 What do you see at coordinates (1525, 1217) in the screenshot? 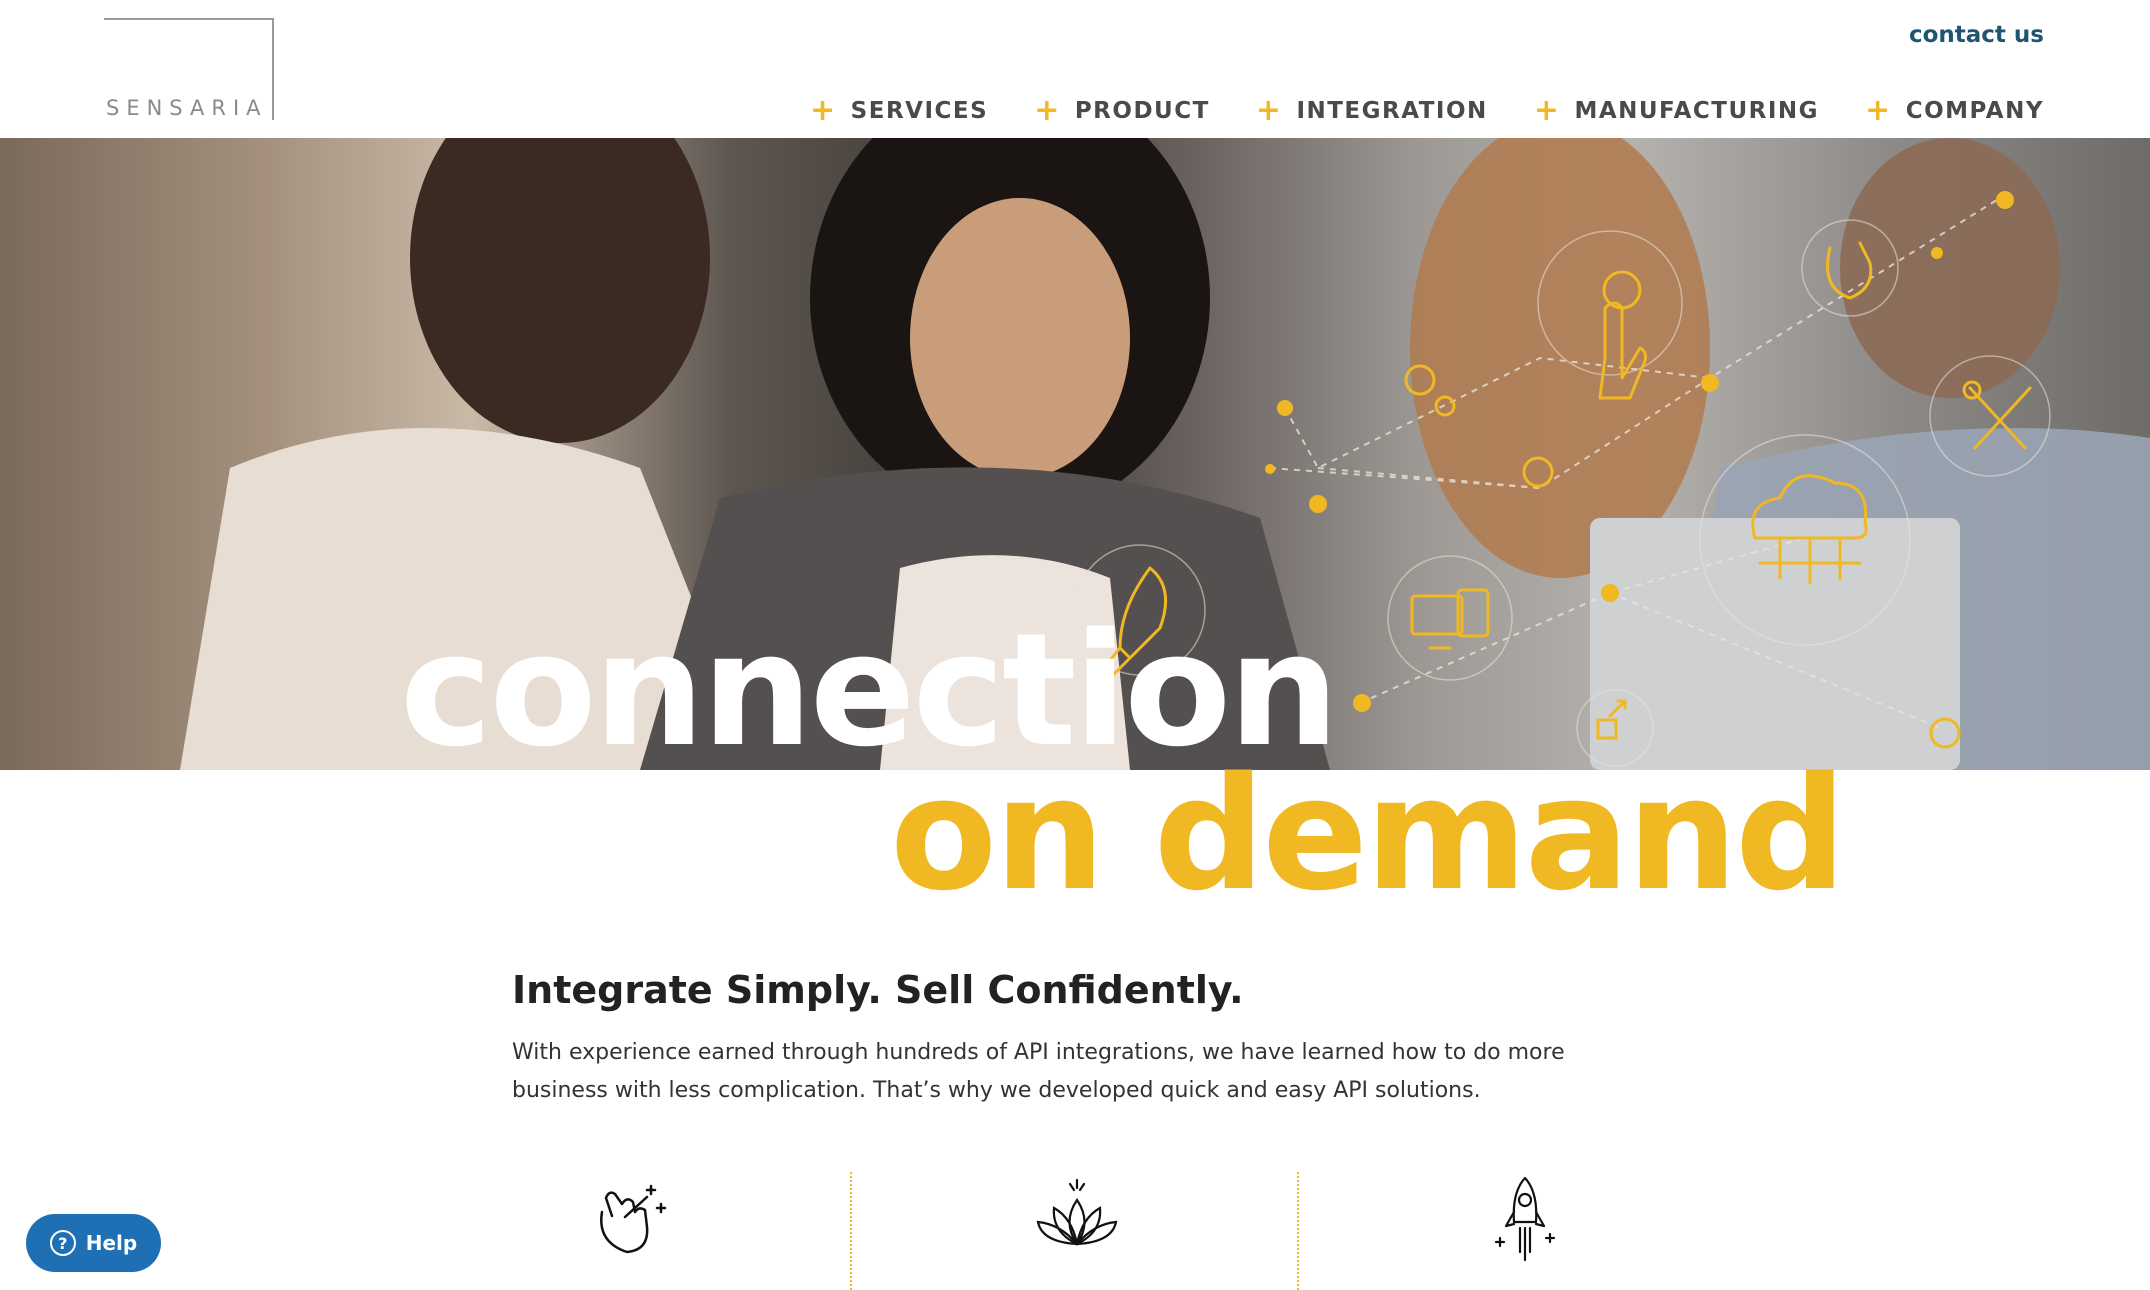
I see `rocket-icon` at bounding box center [1525, 1217].